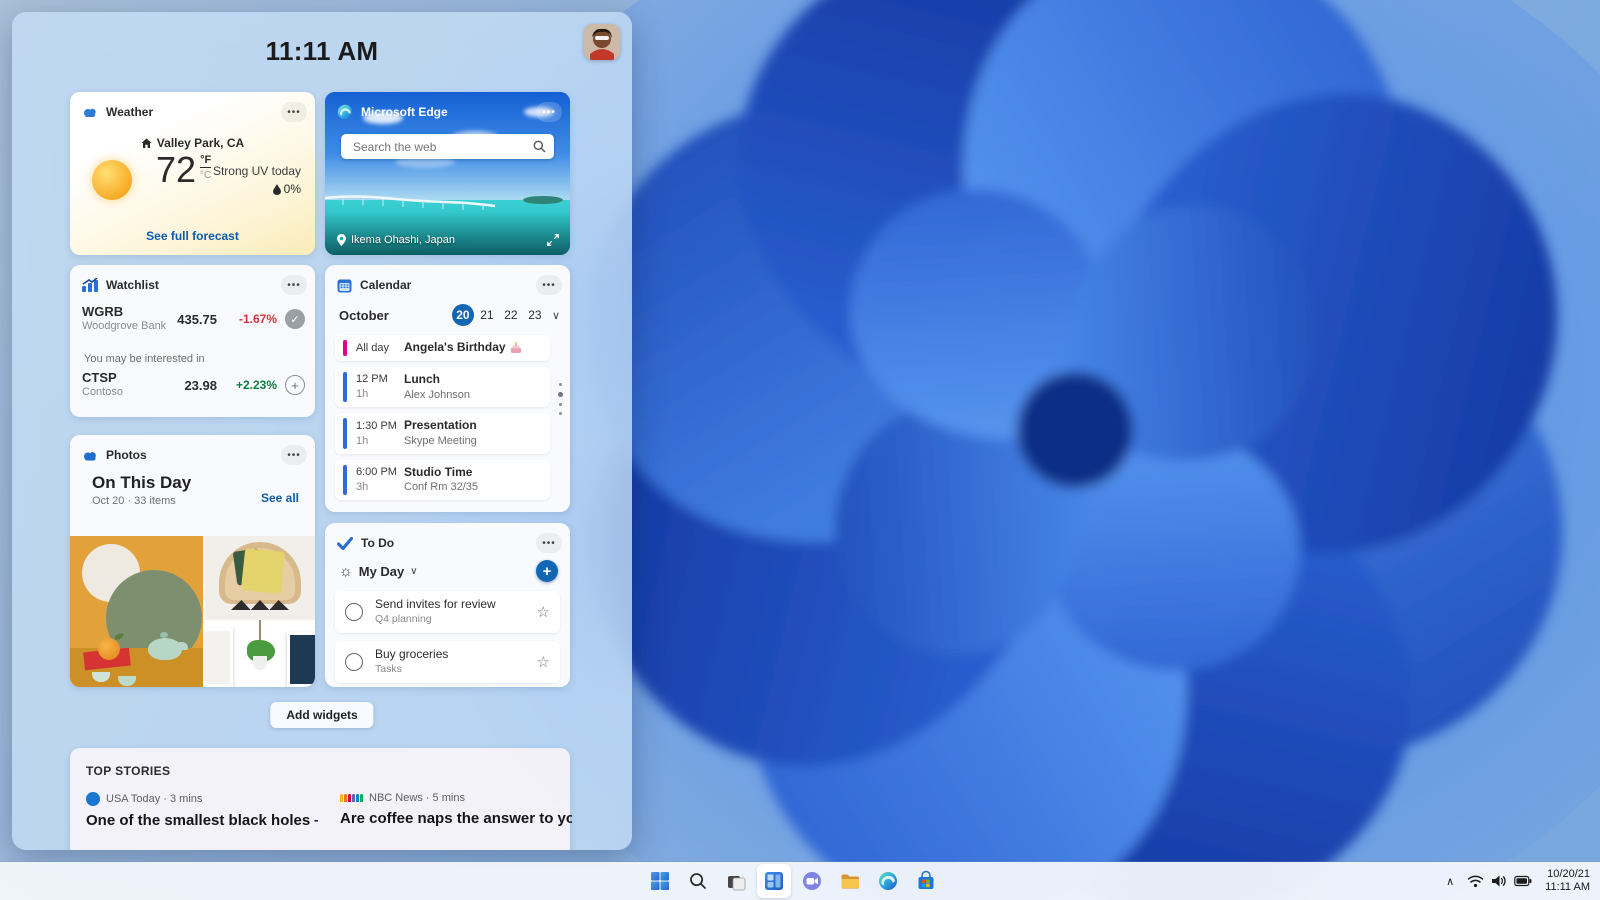  I want to click on watchlist-menu-button: •••, so click(294, 285).